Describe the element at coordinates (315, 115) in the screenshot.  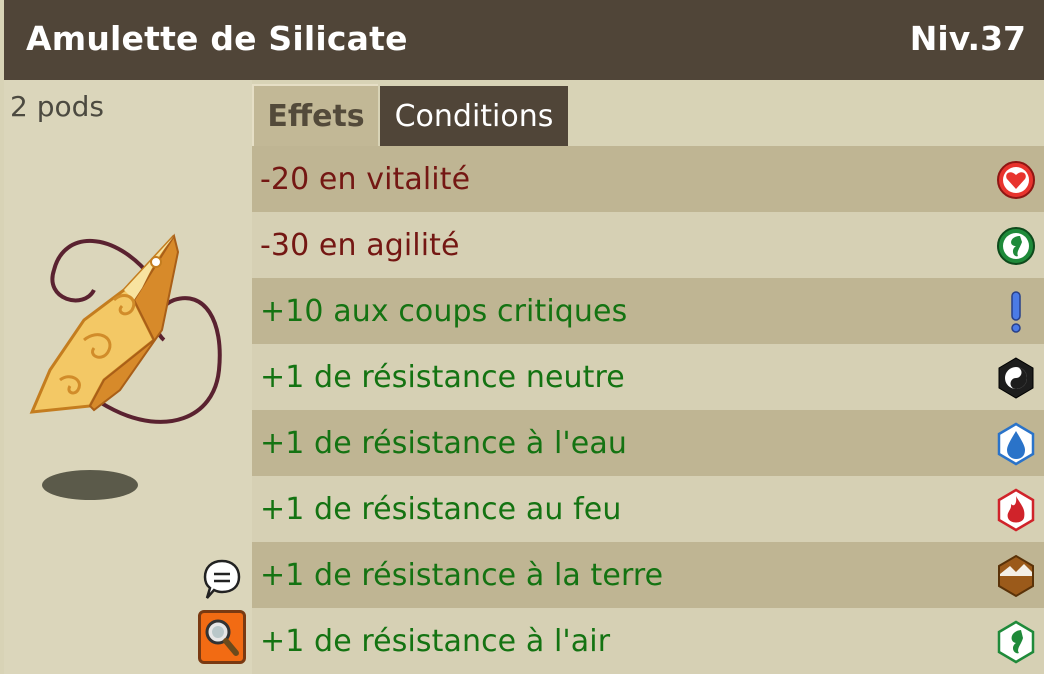
I see `tab-effects: Effets` at that location.